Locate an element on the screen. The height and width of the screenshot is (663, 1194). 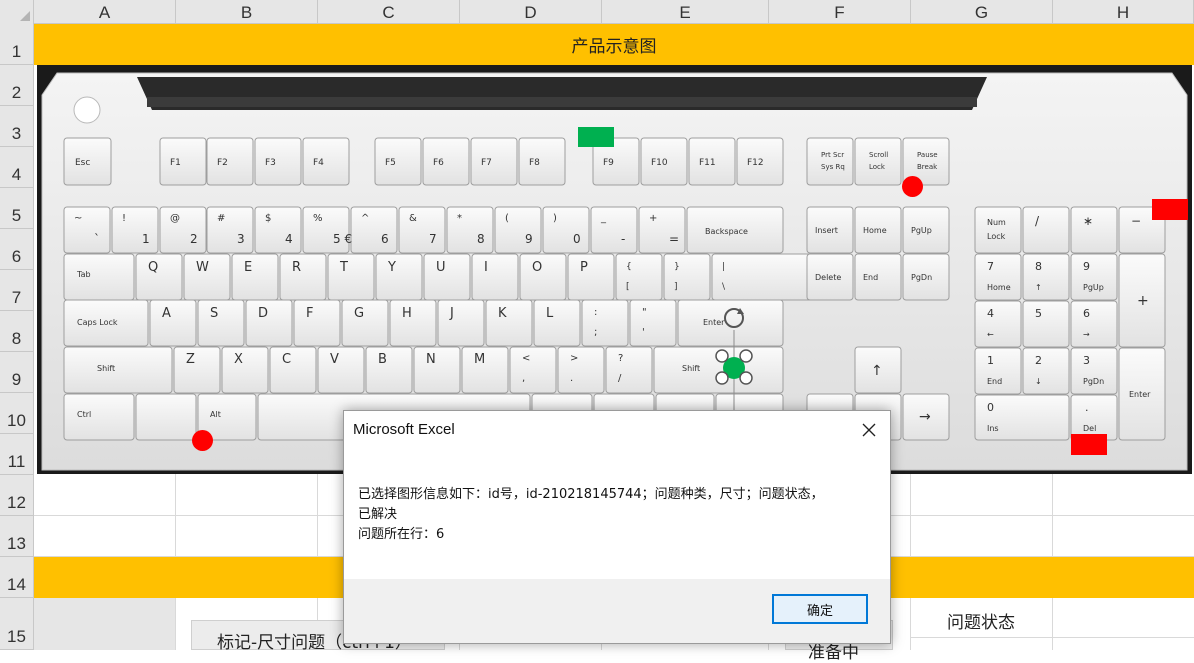
key-label: Insert is located at coordinates (826, 230).